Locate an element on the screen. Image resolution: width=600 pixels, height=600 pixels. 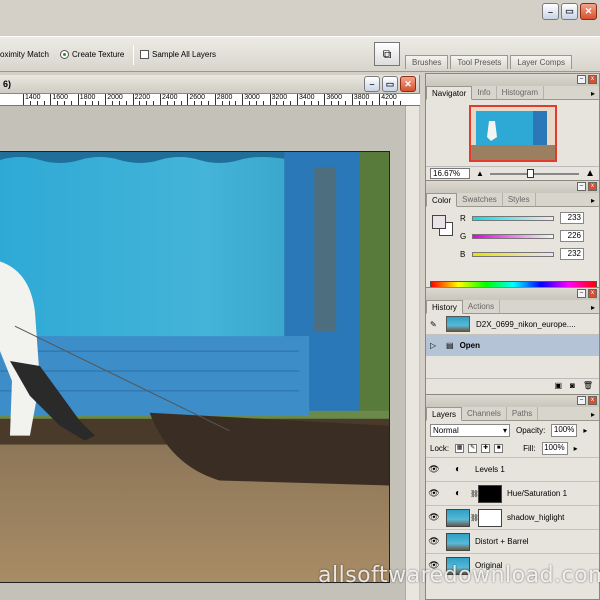
zoom-field: 16.67% is located at coordinates (450, 173).